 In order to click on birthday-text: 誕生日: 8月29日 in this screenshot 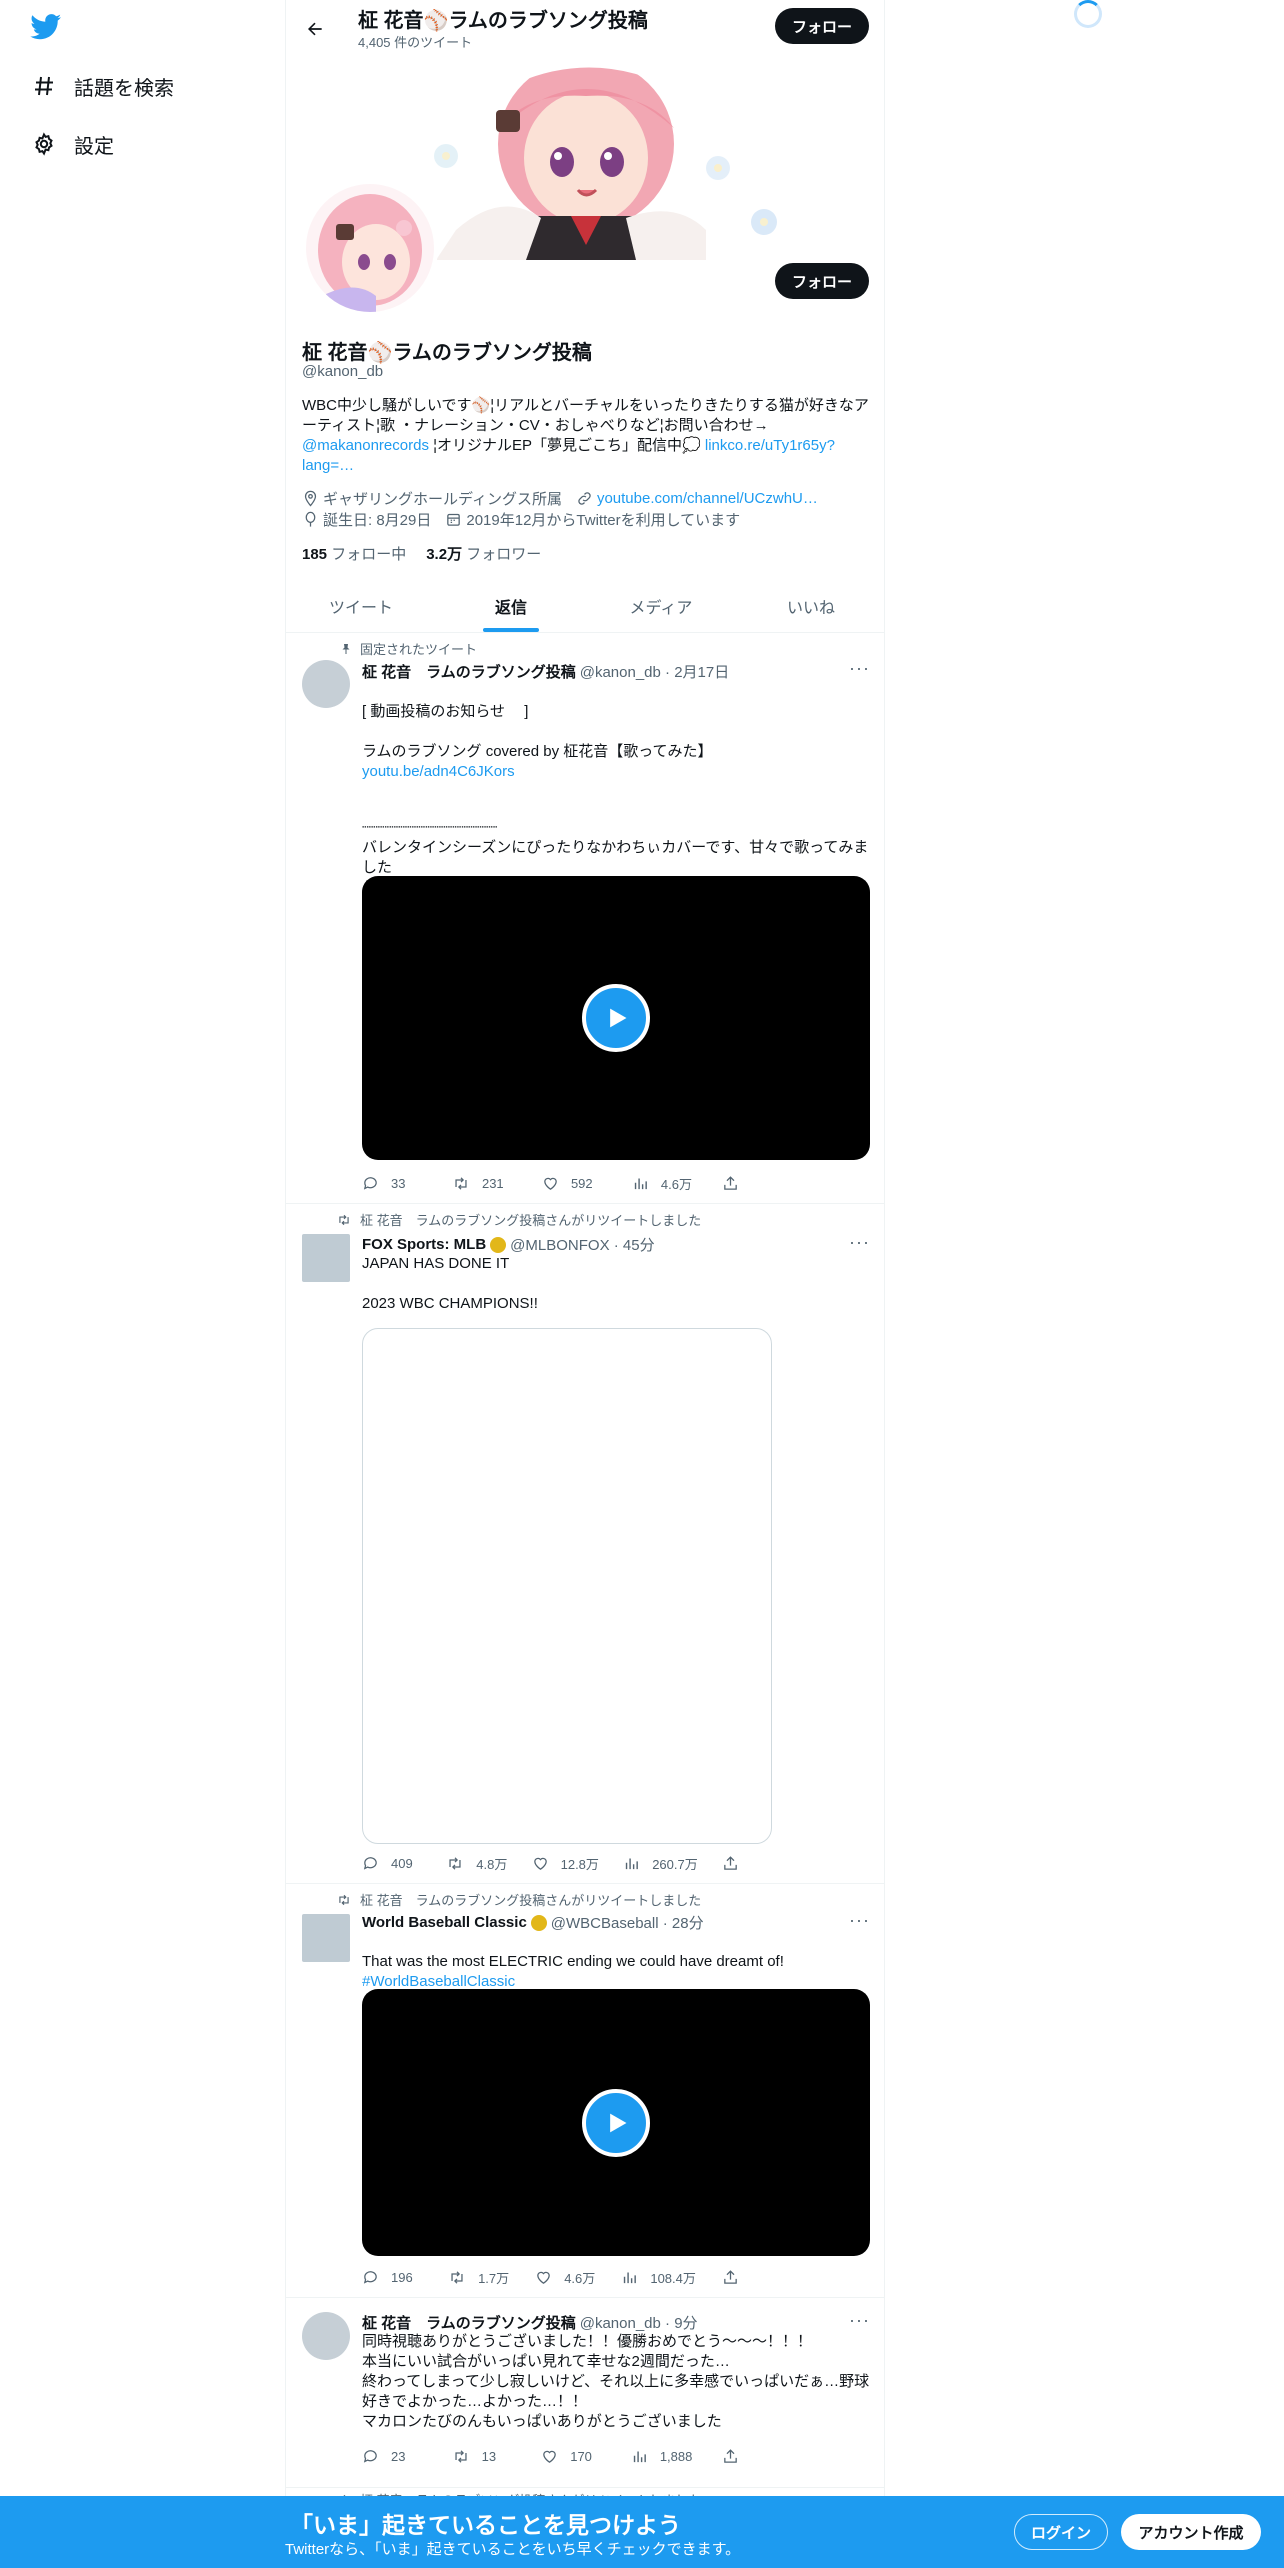, I will do `click(377, 520)`.